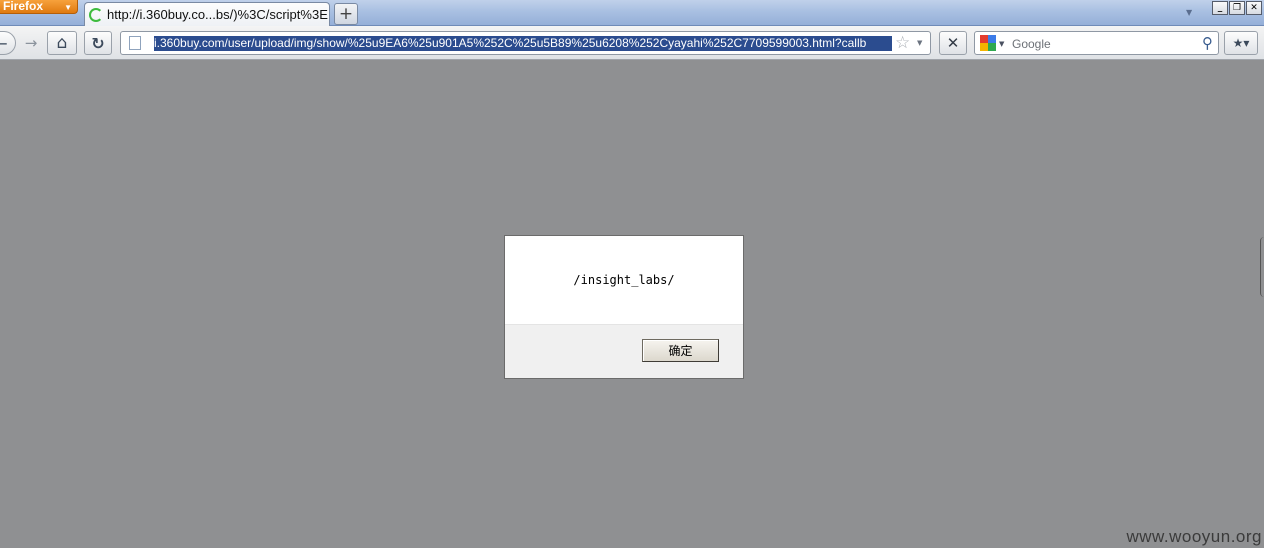 Image resolution: width=1264 pixels, height=548 pixels. What do you see at coordinates (1096, 43) in the screenshot?
I see `search-bar: ▼ Google ⚲` at bounding box center [1096, 43].